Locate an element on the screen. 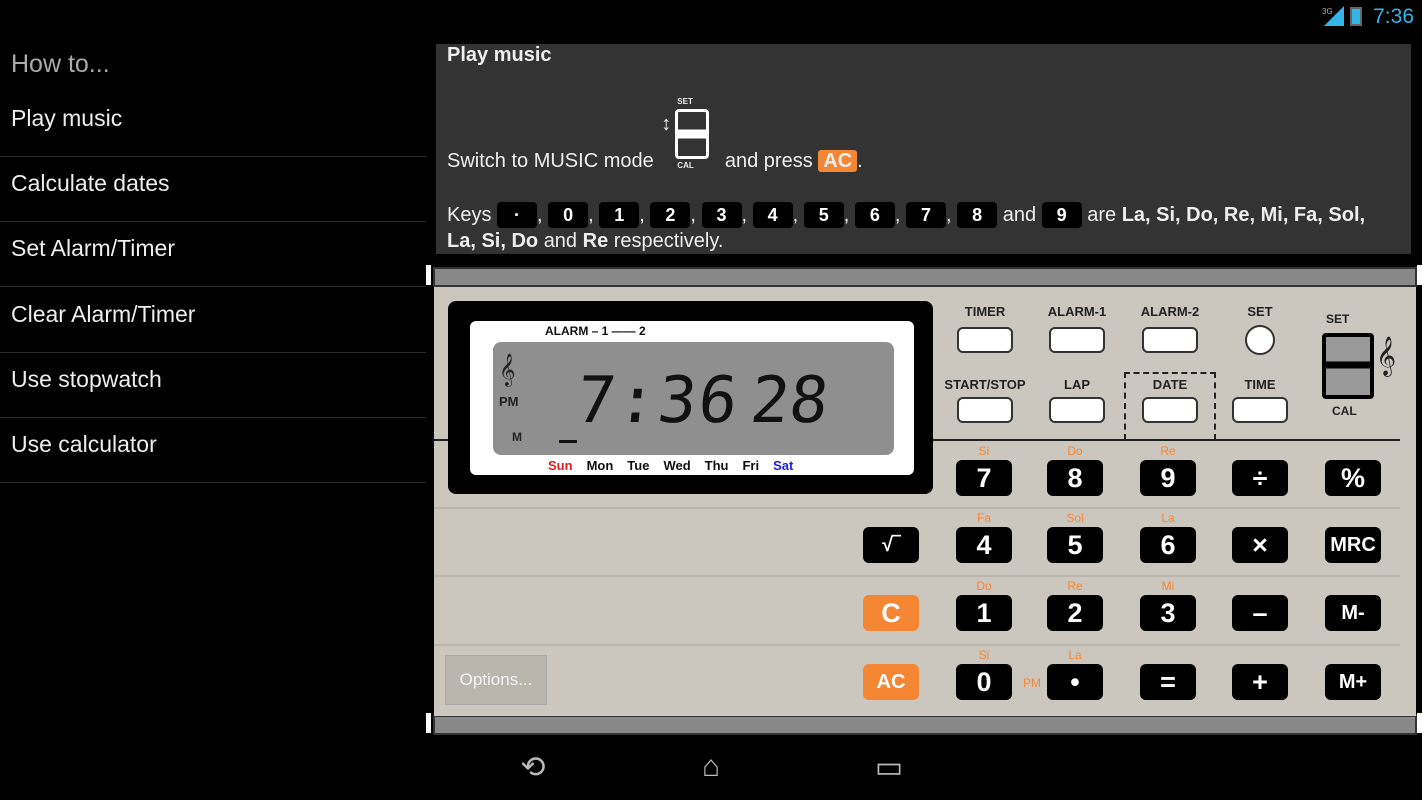 Image resolution: width=1422 pixels, height=800 pixels. day-wed: Wed is located at coordinates (677, 465).